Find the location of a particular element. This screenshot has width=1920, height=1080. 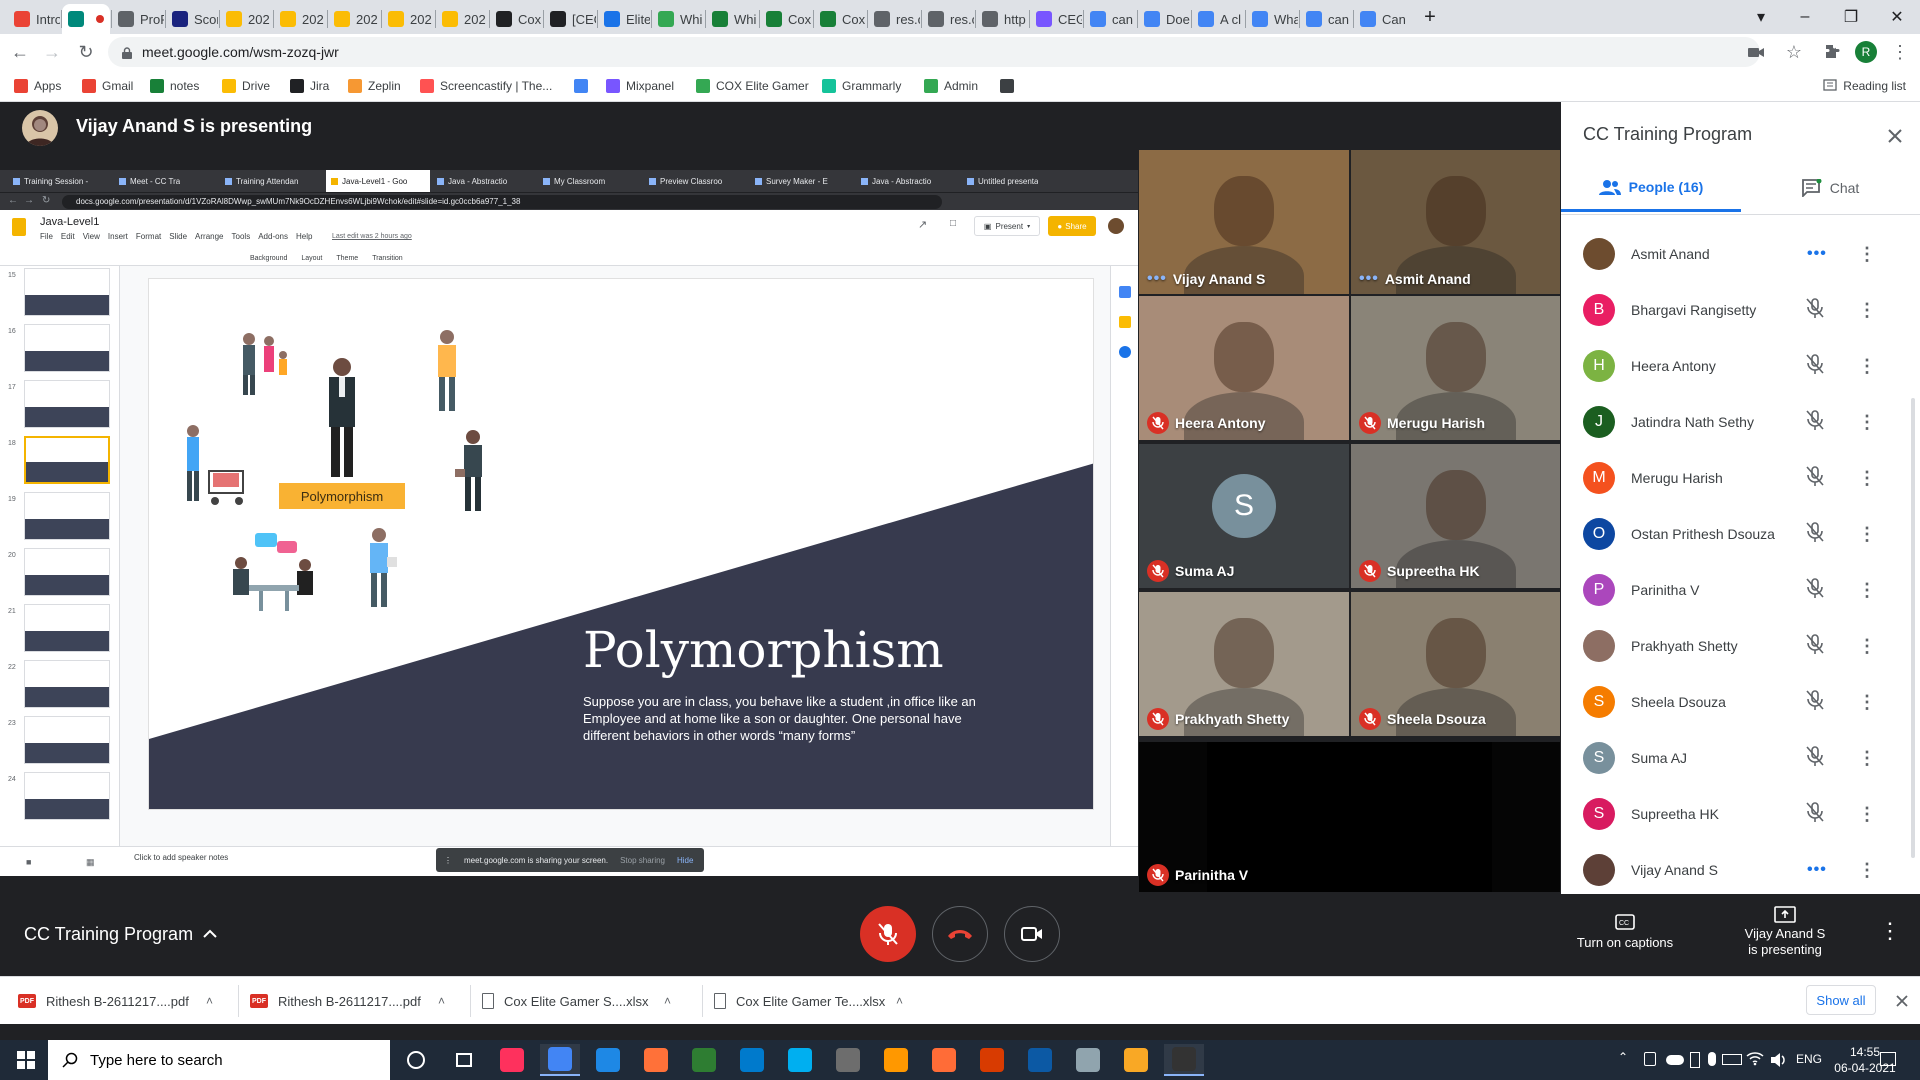

tray-device-icon is located at coordinates (1650, 1059).